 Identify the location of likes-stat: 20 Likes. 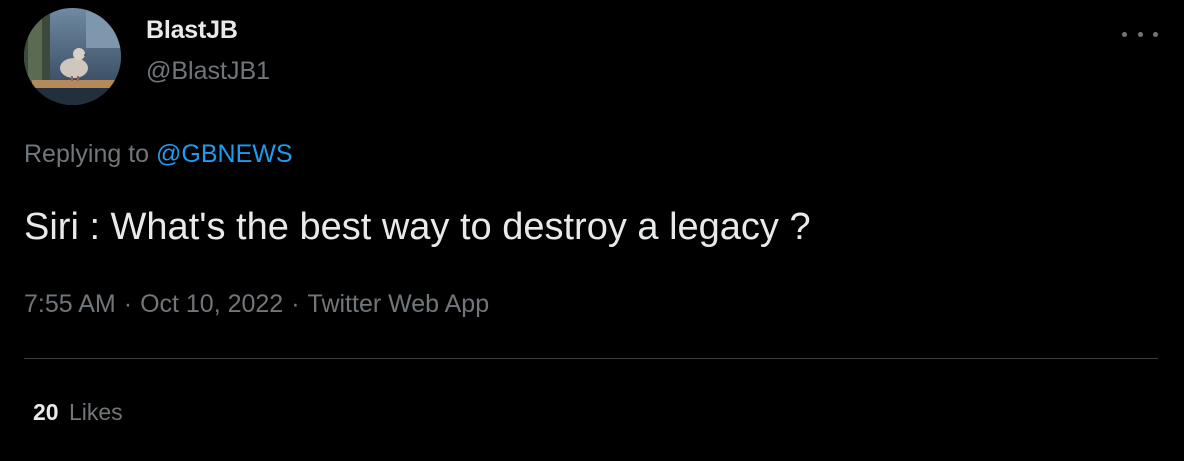
(78, 412).